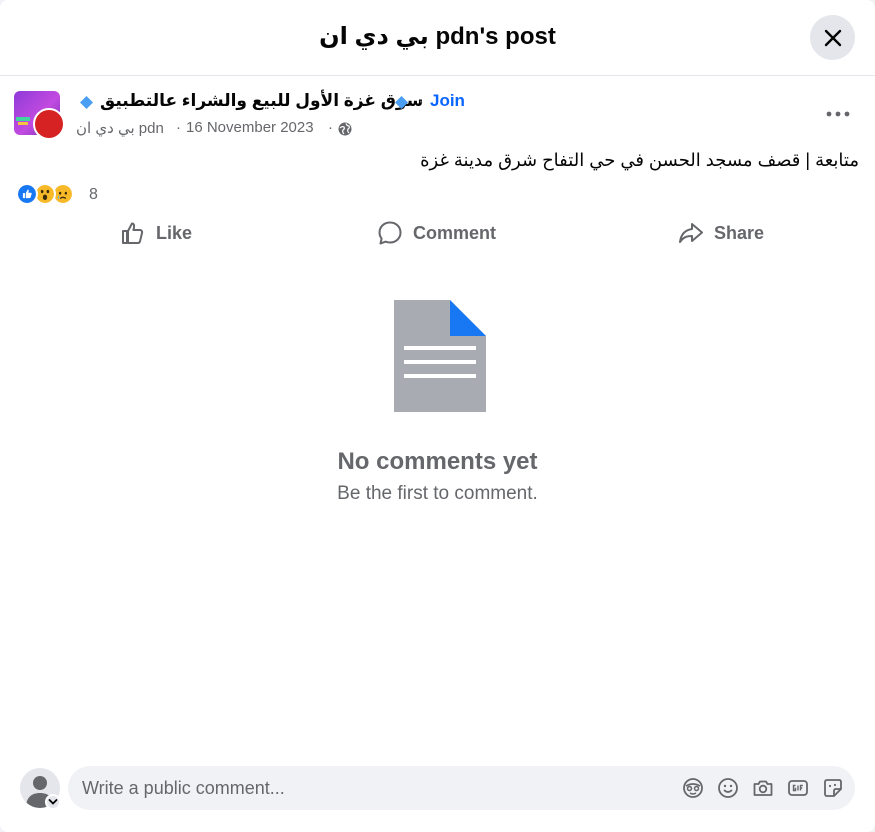 This screenshot has height=832, width=875. I want to click on comment-input, so click(362, 788).